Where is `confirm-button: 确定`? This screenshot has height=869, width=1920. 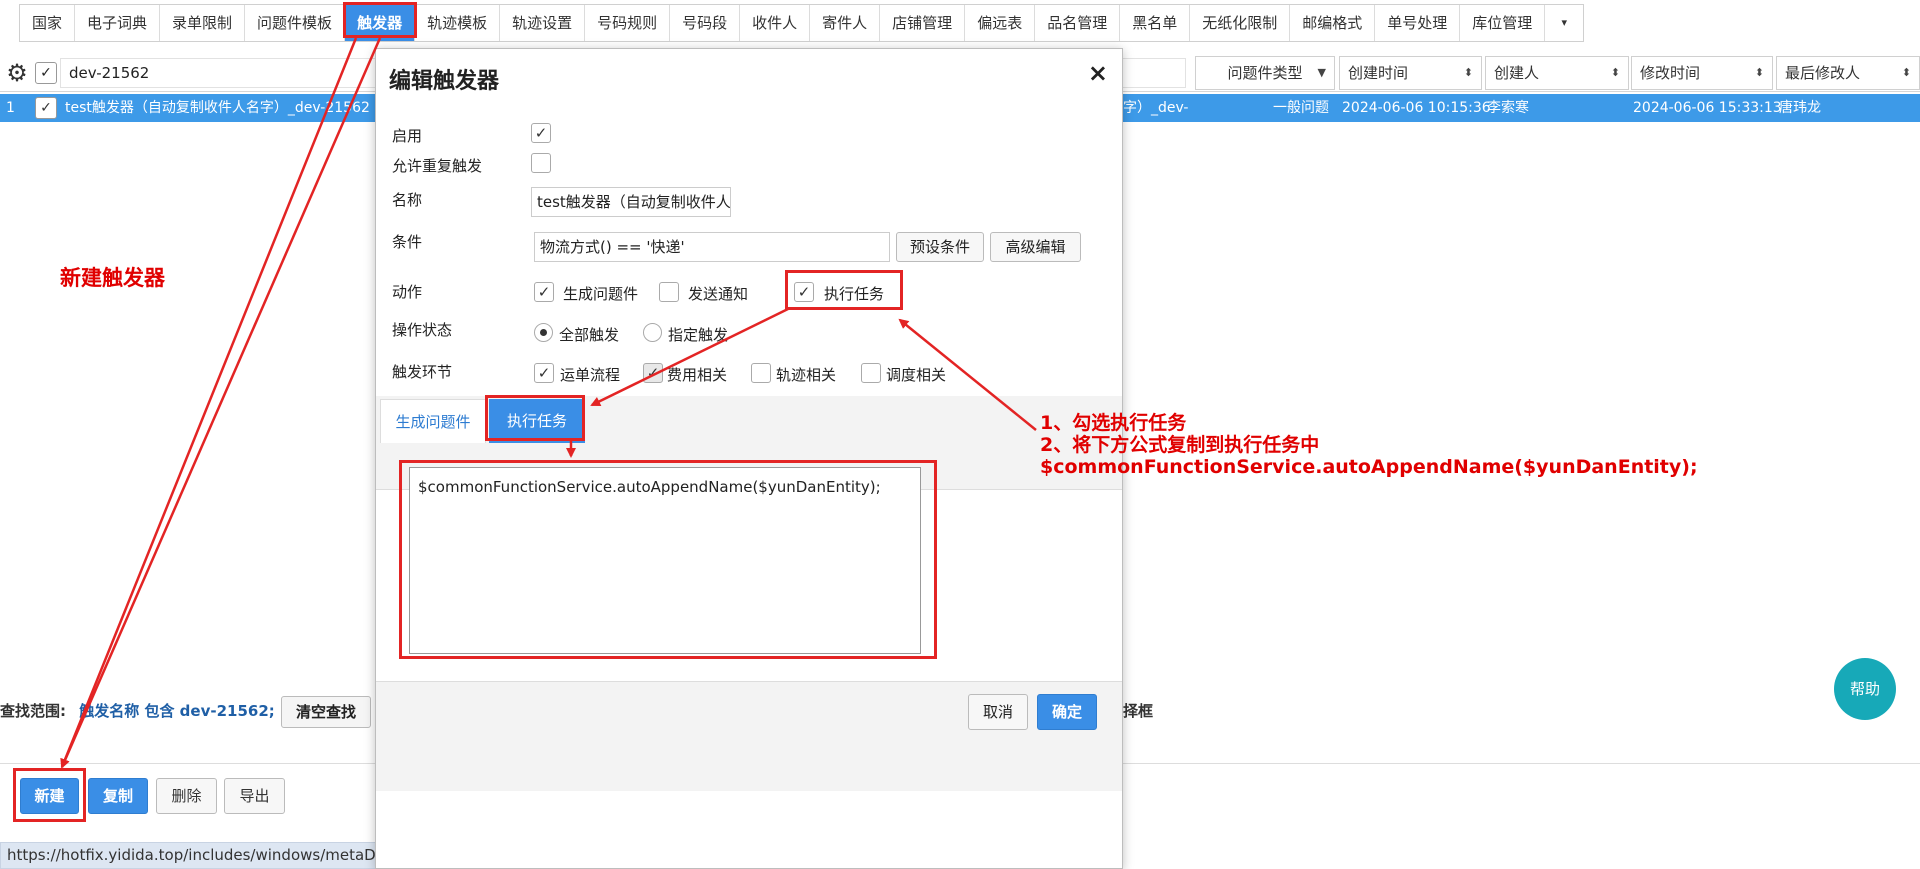 confirm-button: 确定 is located at coordinates (1067, 712).